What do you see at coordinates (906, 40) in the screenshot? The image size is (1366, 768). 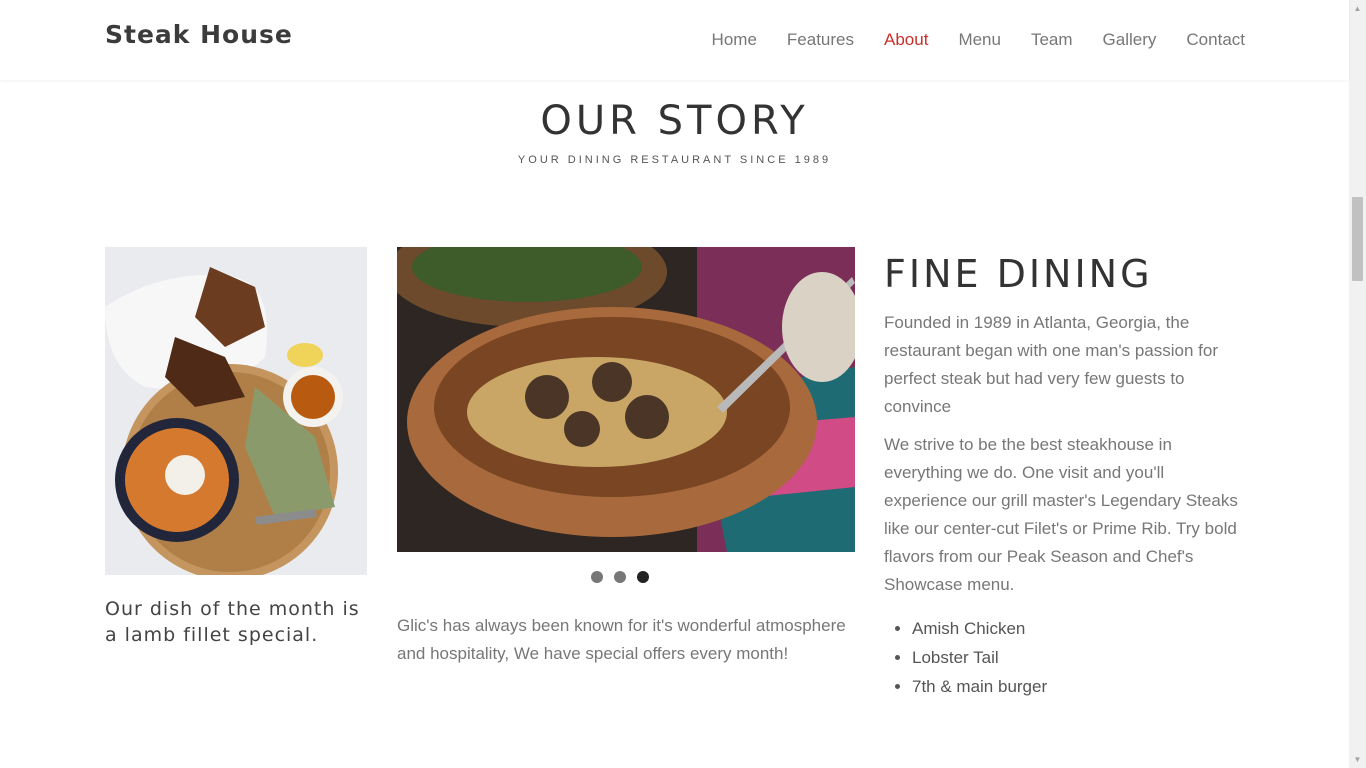 I see `nav-item-about: About` at bounding box center [906, 40].